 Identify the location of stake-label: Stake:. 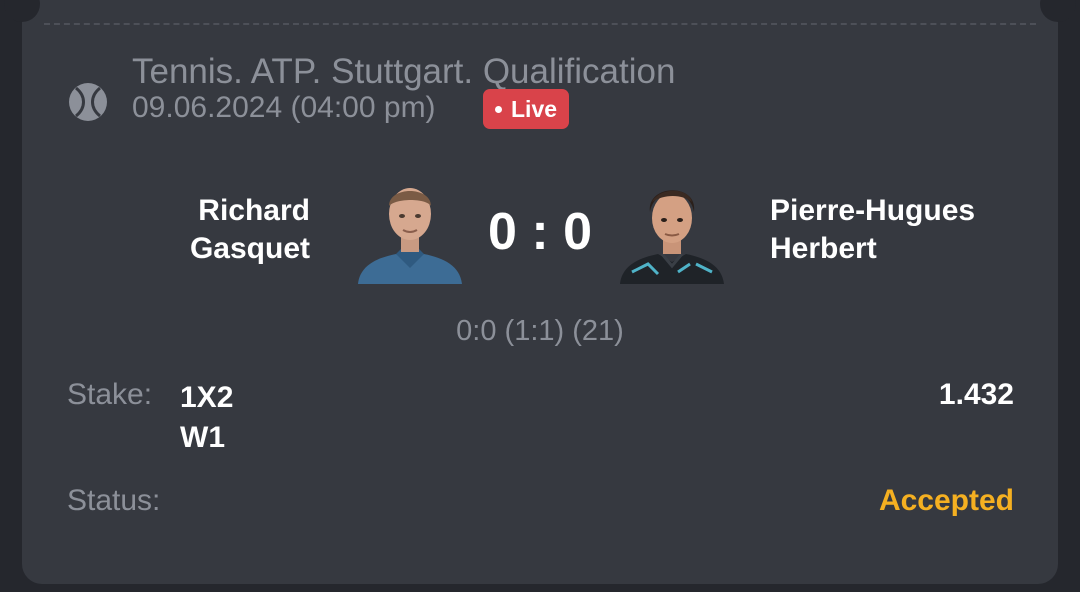
(110, 394).